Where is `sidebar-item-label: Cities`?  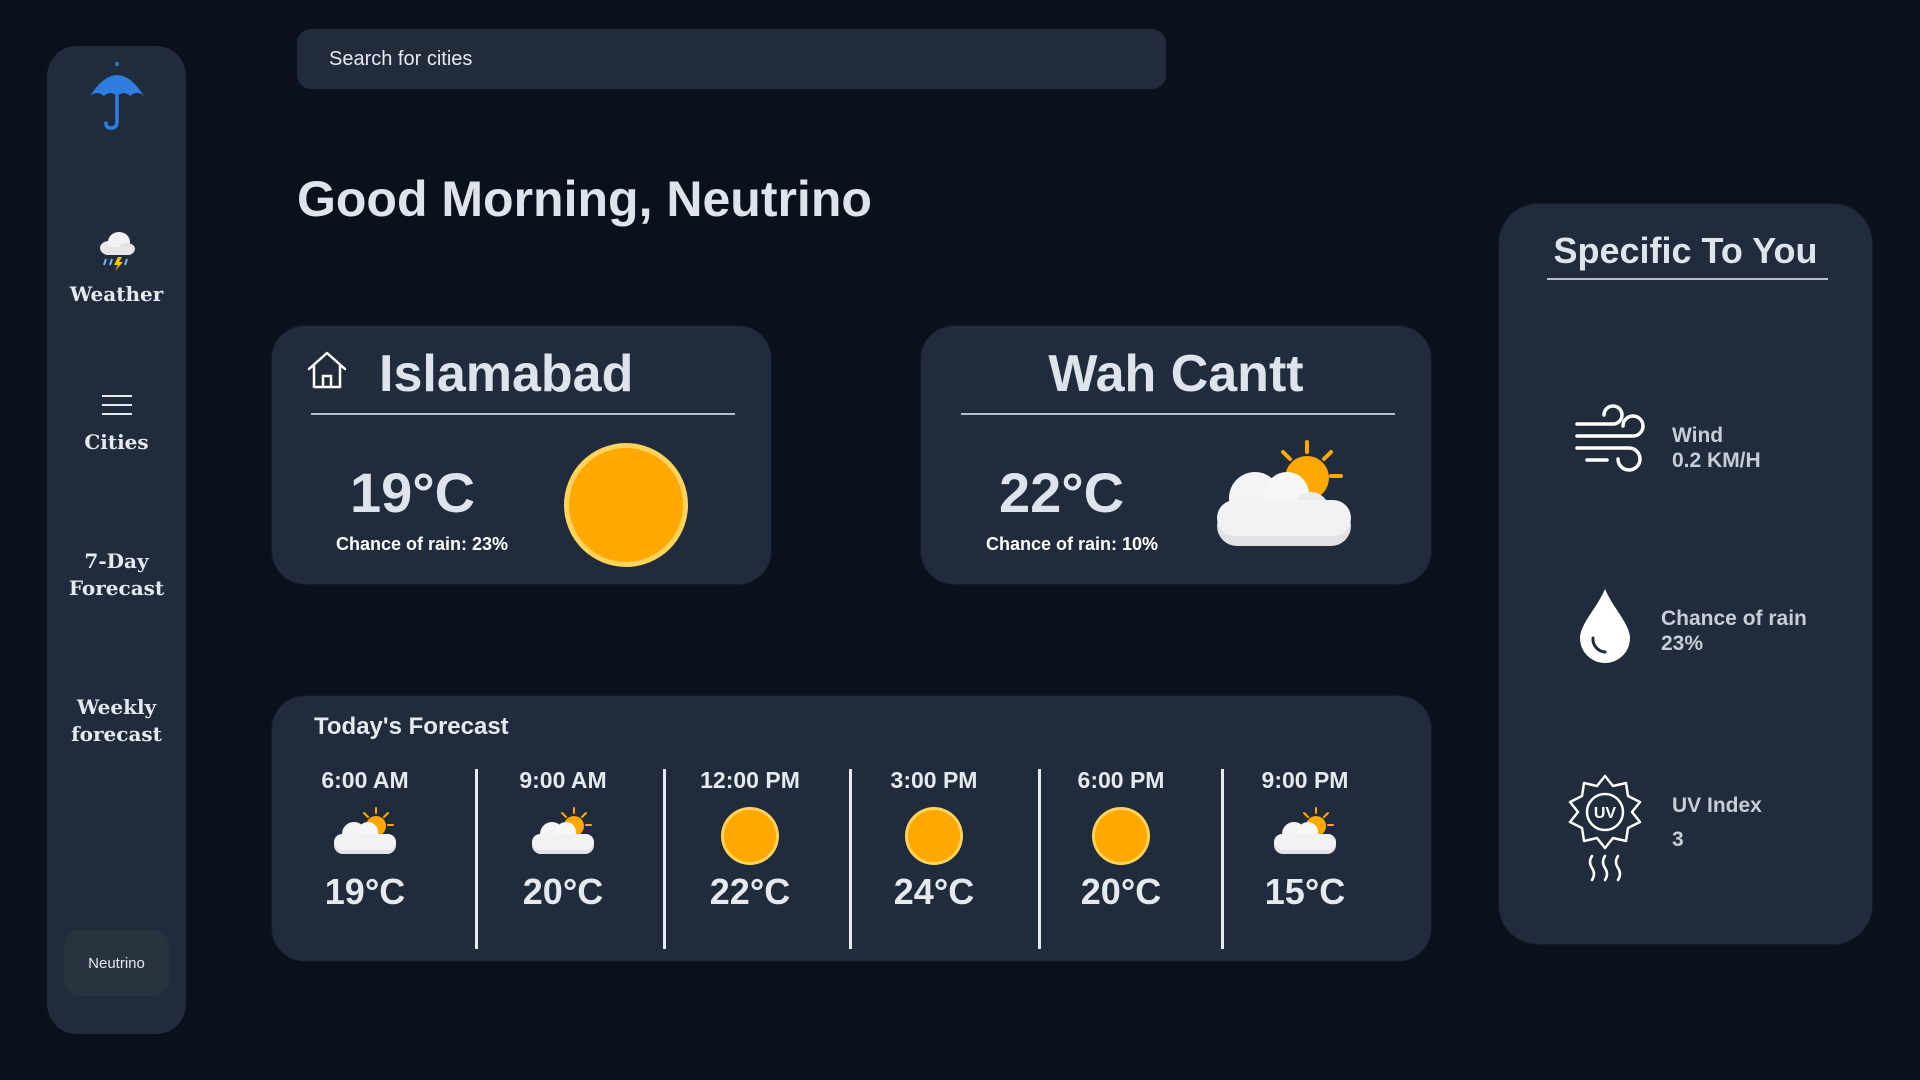 sidebar-item-label: Cities is located at coordinates (116, 442).